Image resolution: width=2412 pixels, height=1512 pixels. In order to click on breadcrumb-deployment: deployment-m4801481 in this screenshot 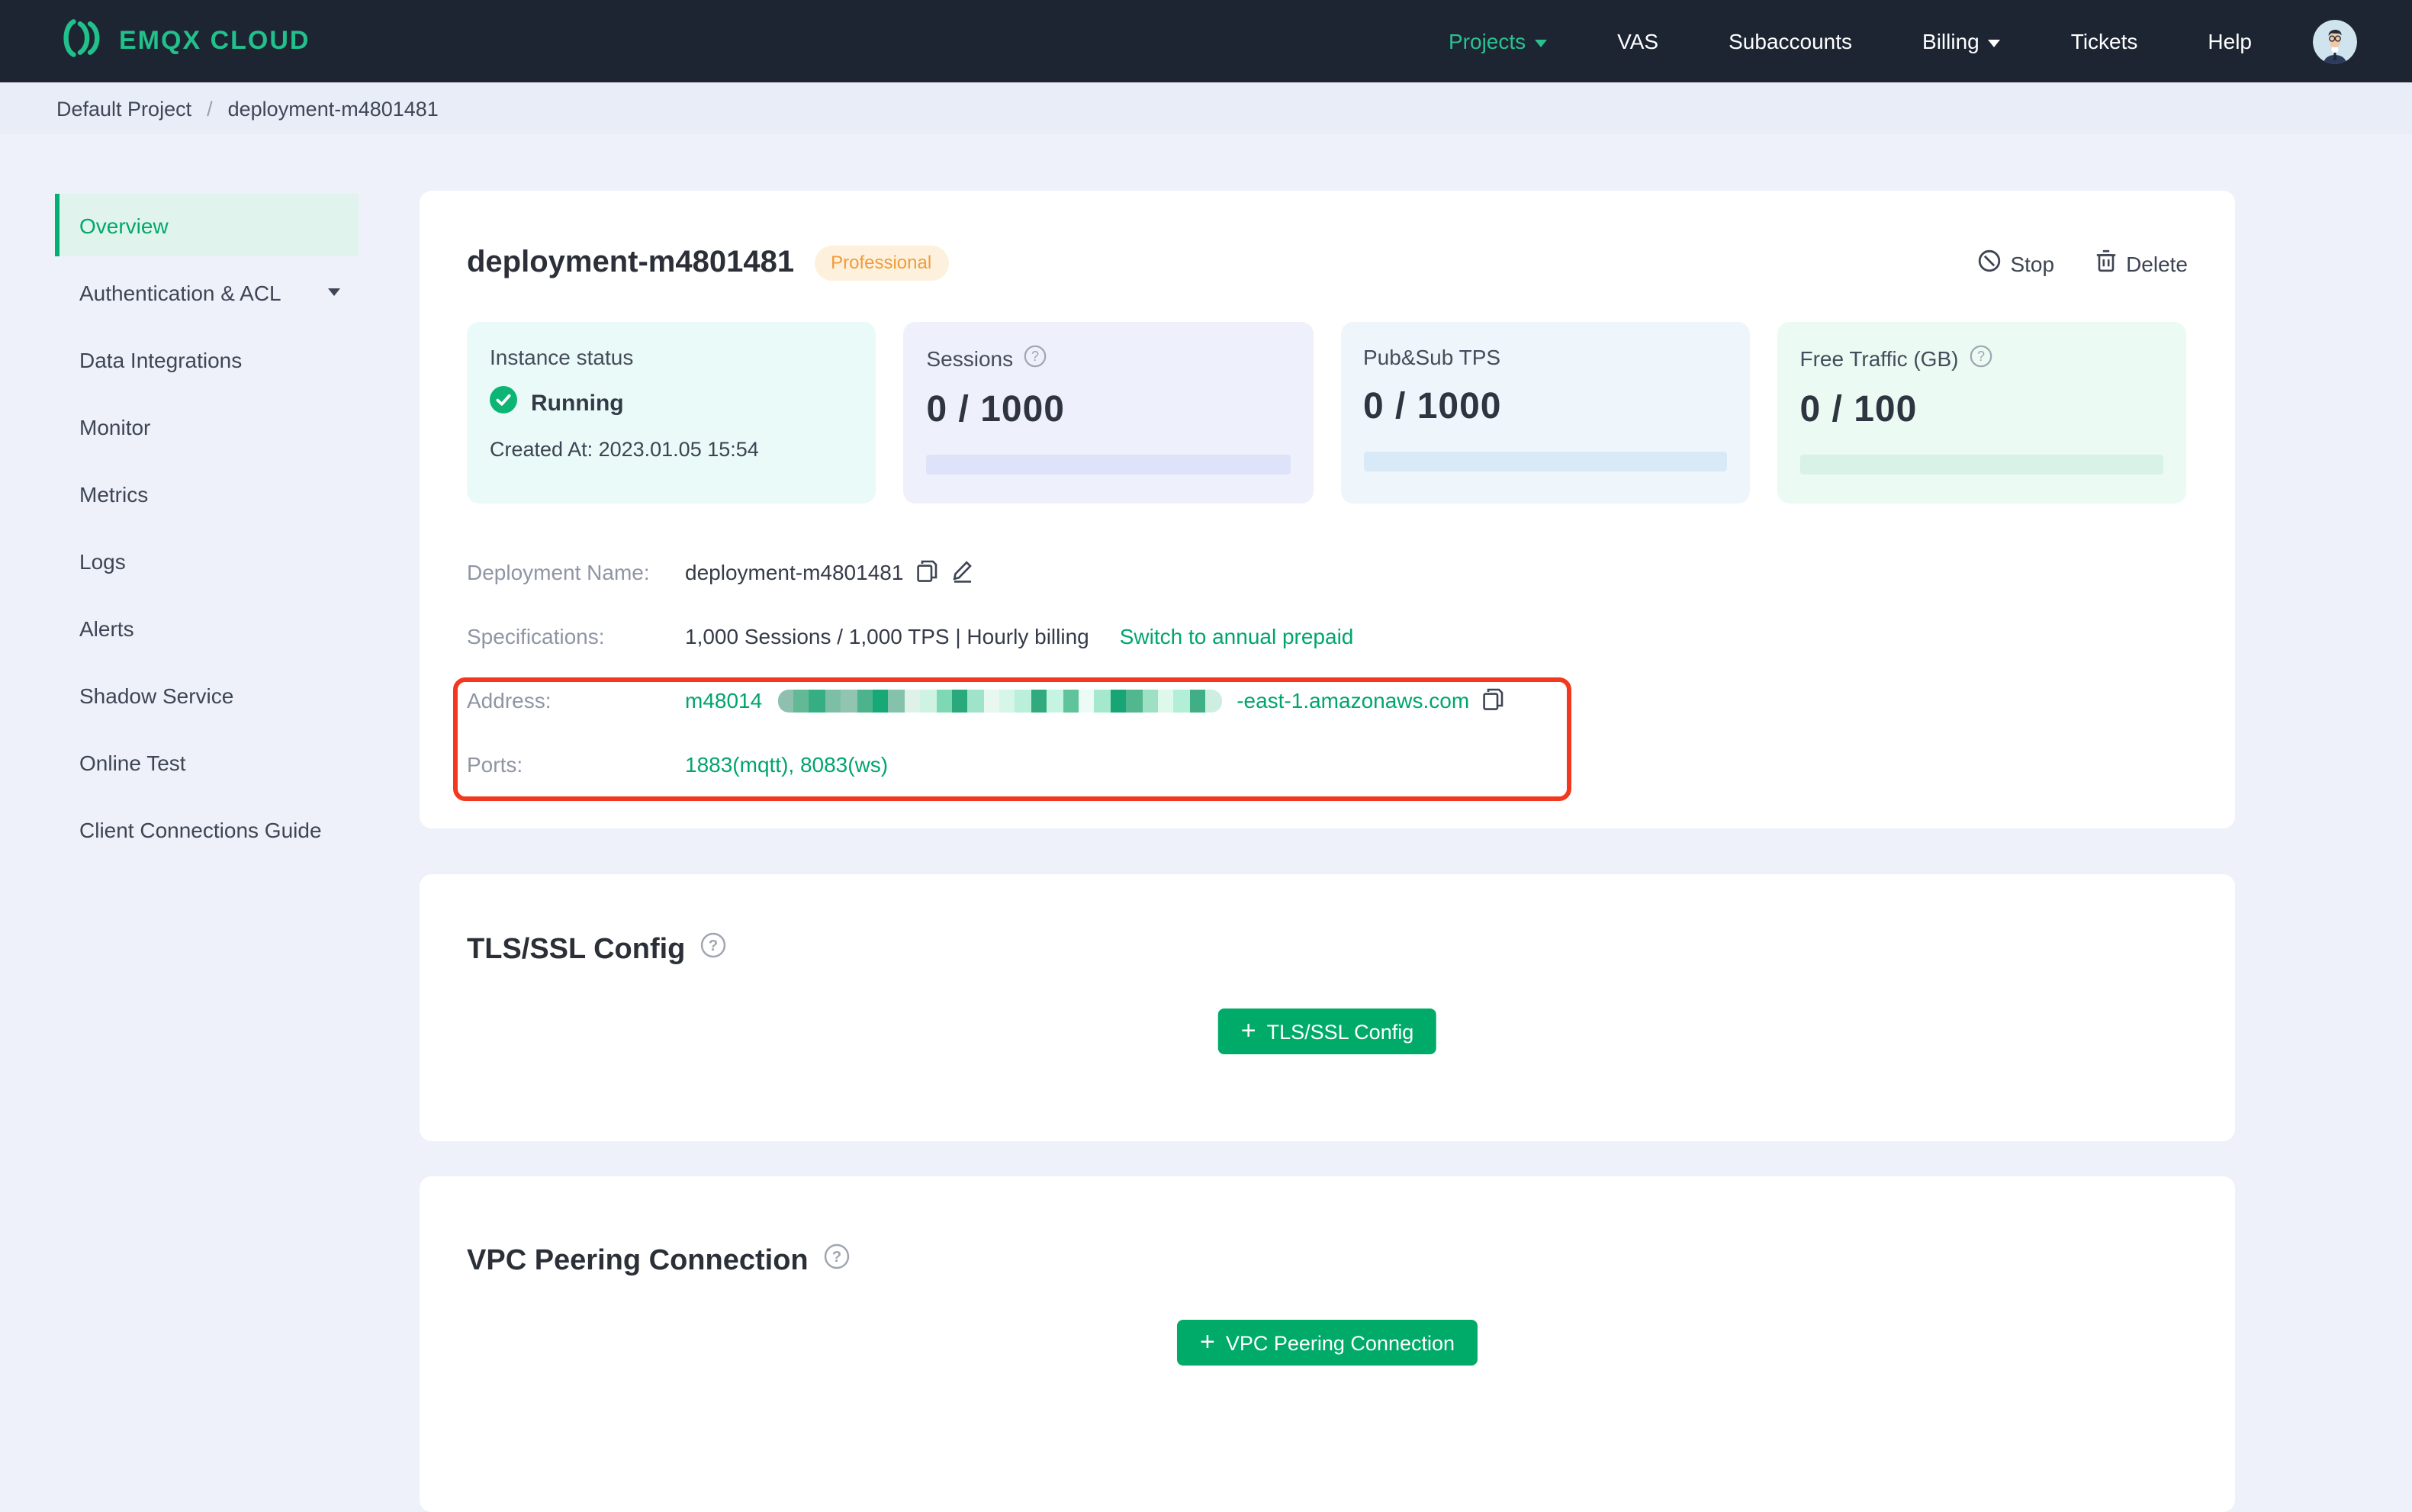, I will do `click(333, 108)`.